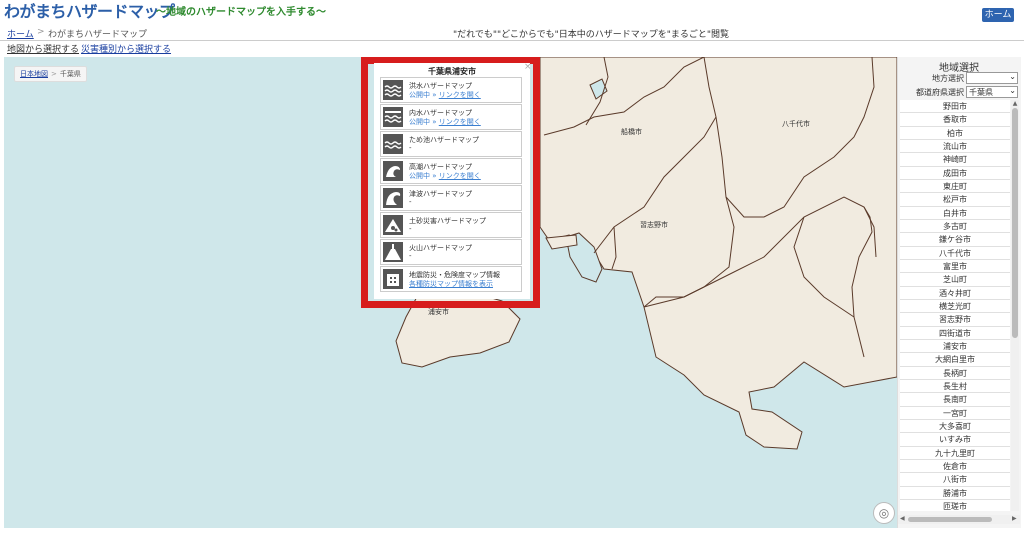 Image resolution: width=1024 pixels, height=533 pixels. I want to click on municipality-item: 酒々井町, so click(955, 293).